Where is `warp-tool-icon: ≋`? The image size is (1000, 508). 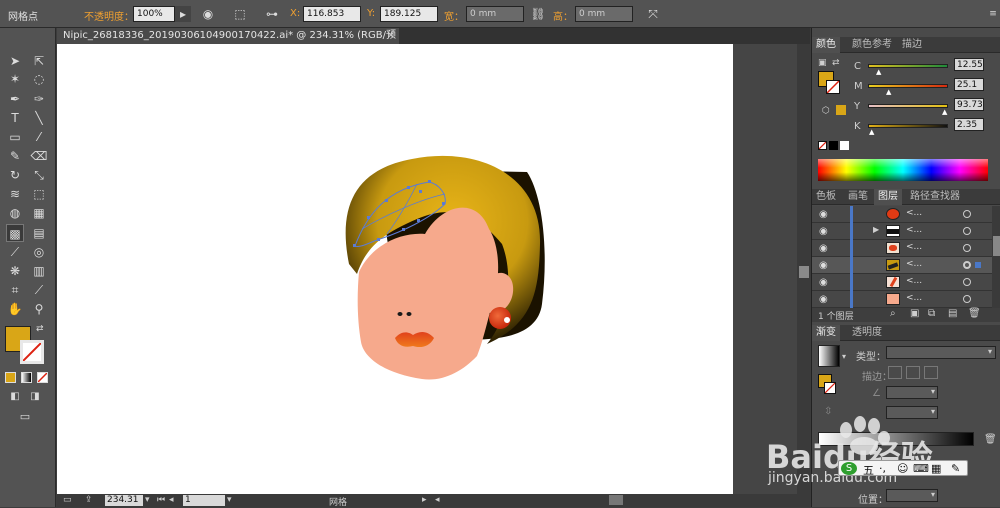 warp-tool-icon: ≋ is located at coordinates (15, 194).